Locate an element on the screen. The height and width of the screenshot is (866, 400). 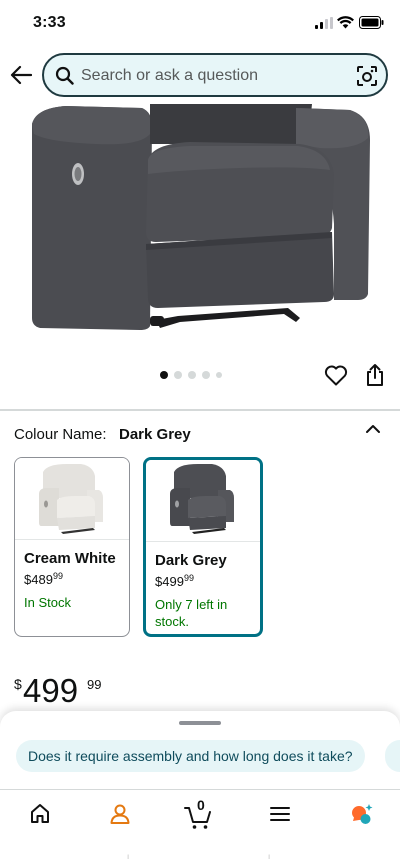
cart-count: 0 is located at coordinates (201, 805).